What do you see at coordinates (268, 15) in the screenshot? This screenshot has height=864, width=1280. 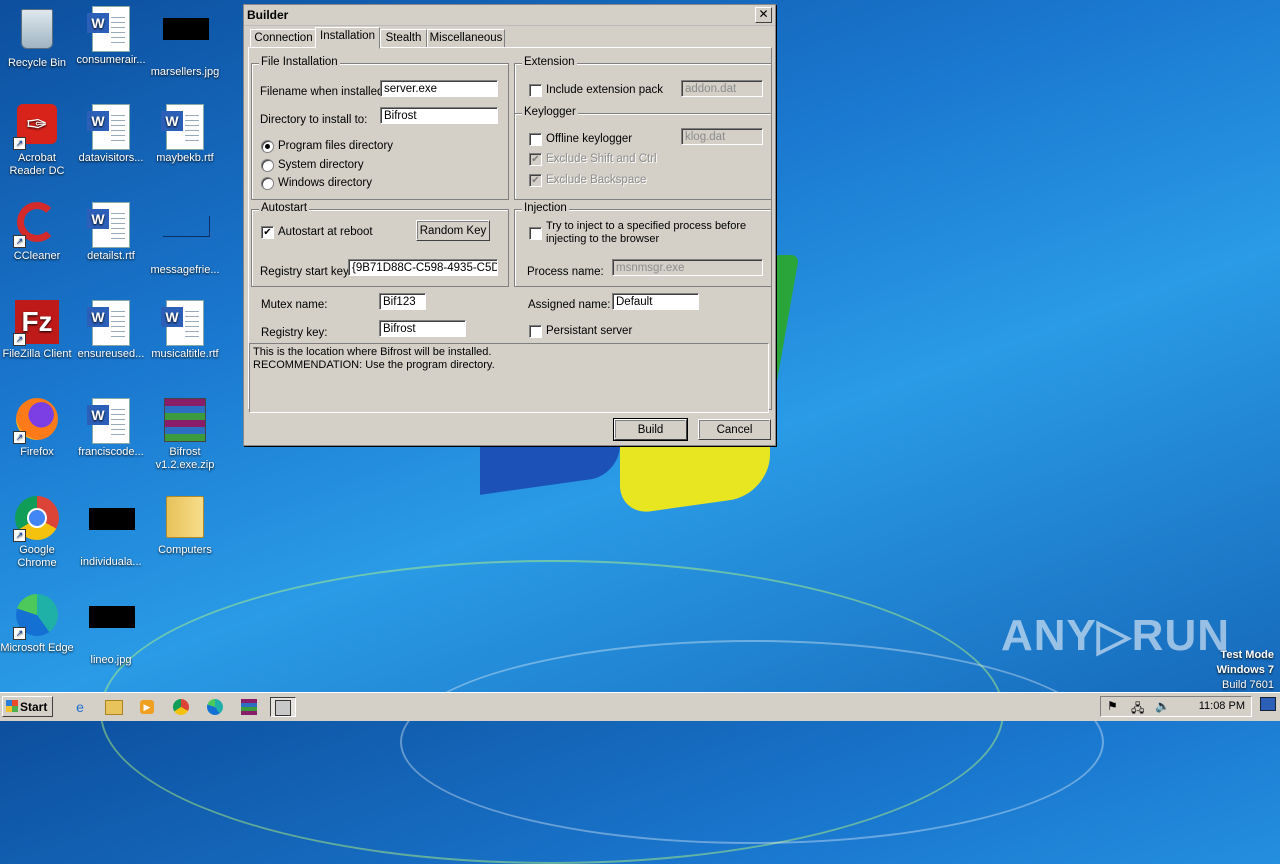 I see `window-title: Builder` at bounding box center [268, 15].